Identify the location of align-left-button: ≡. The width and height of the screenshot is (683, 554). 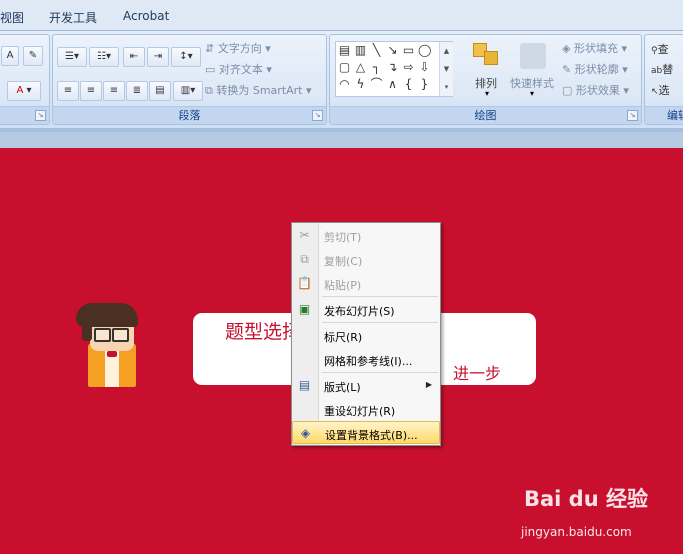
(68, 91).